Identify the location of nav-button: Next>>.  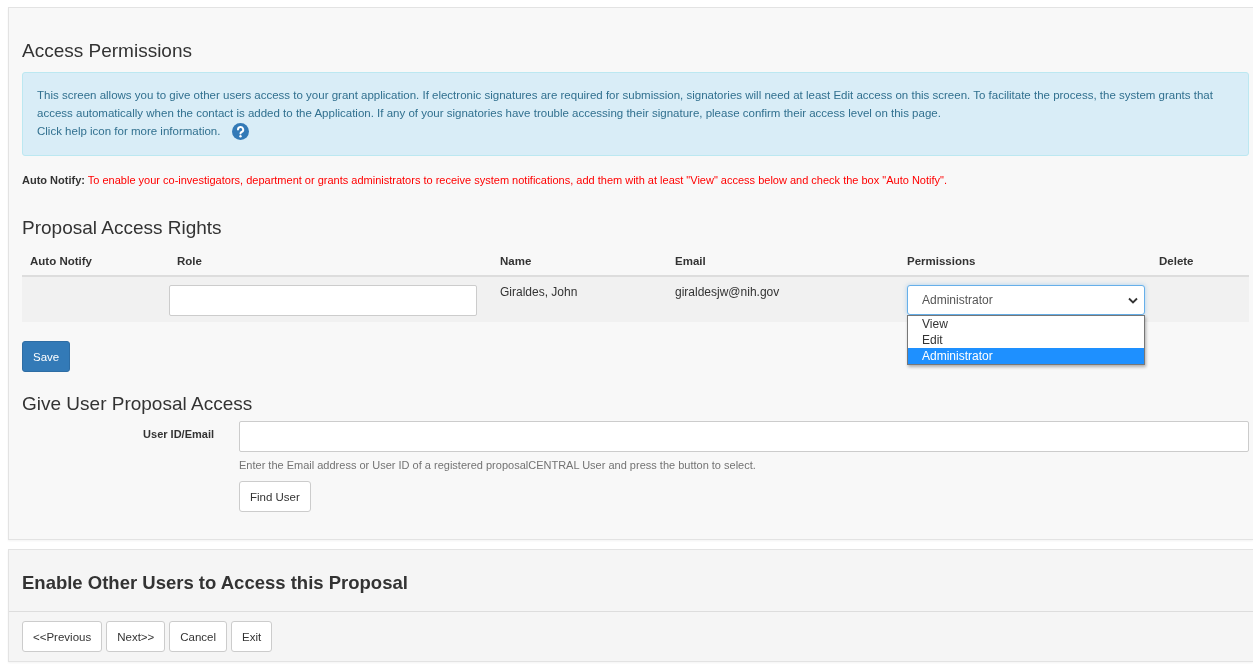
(136, 636).